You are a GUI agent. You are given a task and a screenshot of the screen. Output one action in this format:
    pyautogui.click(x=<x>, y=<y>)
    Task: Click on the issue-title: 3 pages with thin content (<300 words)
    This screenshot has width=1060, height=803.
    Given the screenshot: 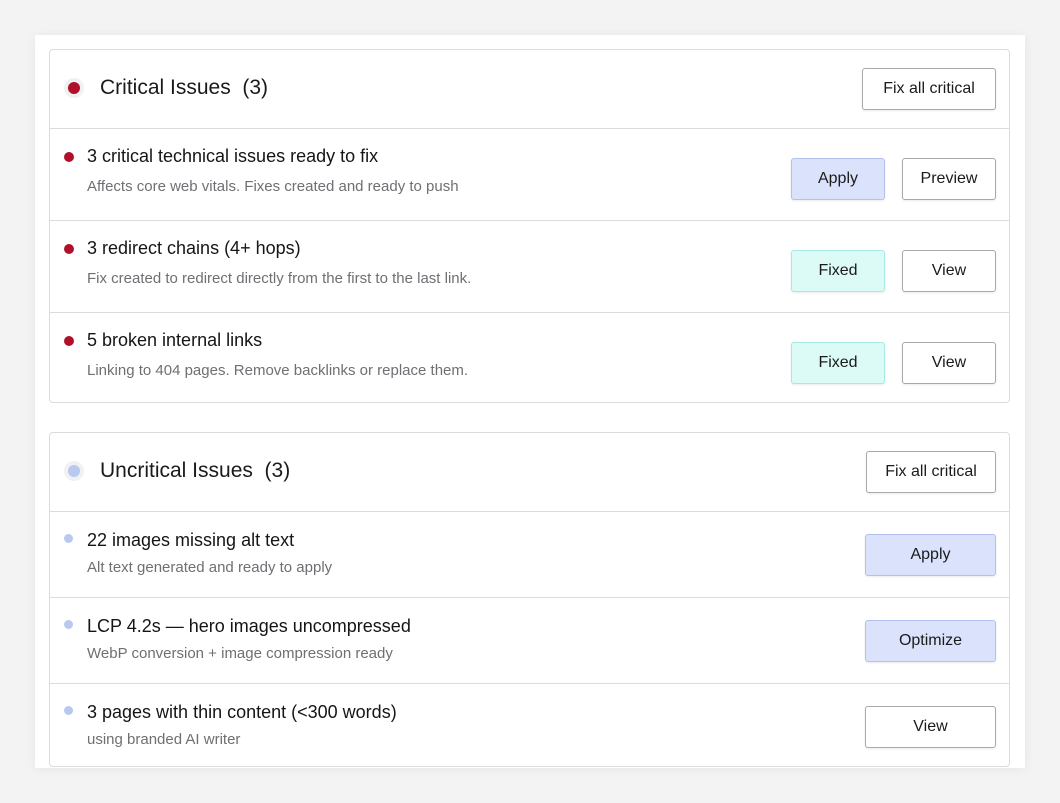 What is the action you would take?
    pyautogui.click(x=242, y=712)
    